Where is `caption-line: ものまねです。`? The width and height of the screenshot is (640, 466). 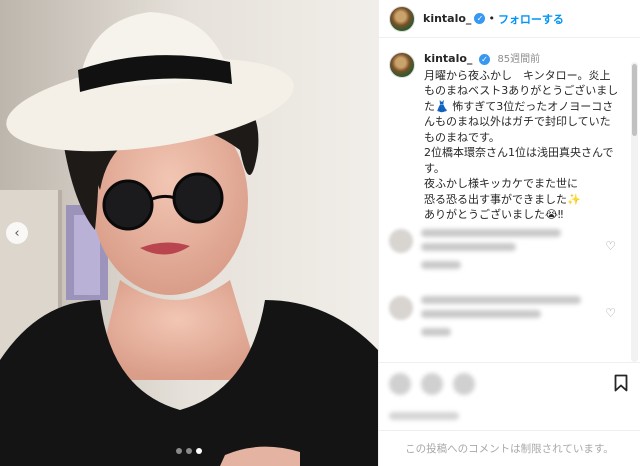
caption-line: ものまねです。 is located at coordinates (462, 137).